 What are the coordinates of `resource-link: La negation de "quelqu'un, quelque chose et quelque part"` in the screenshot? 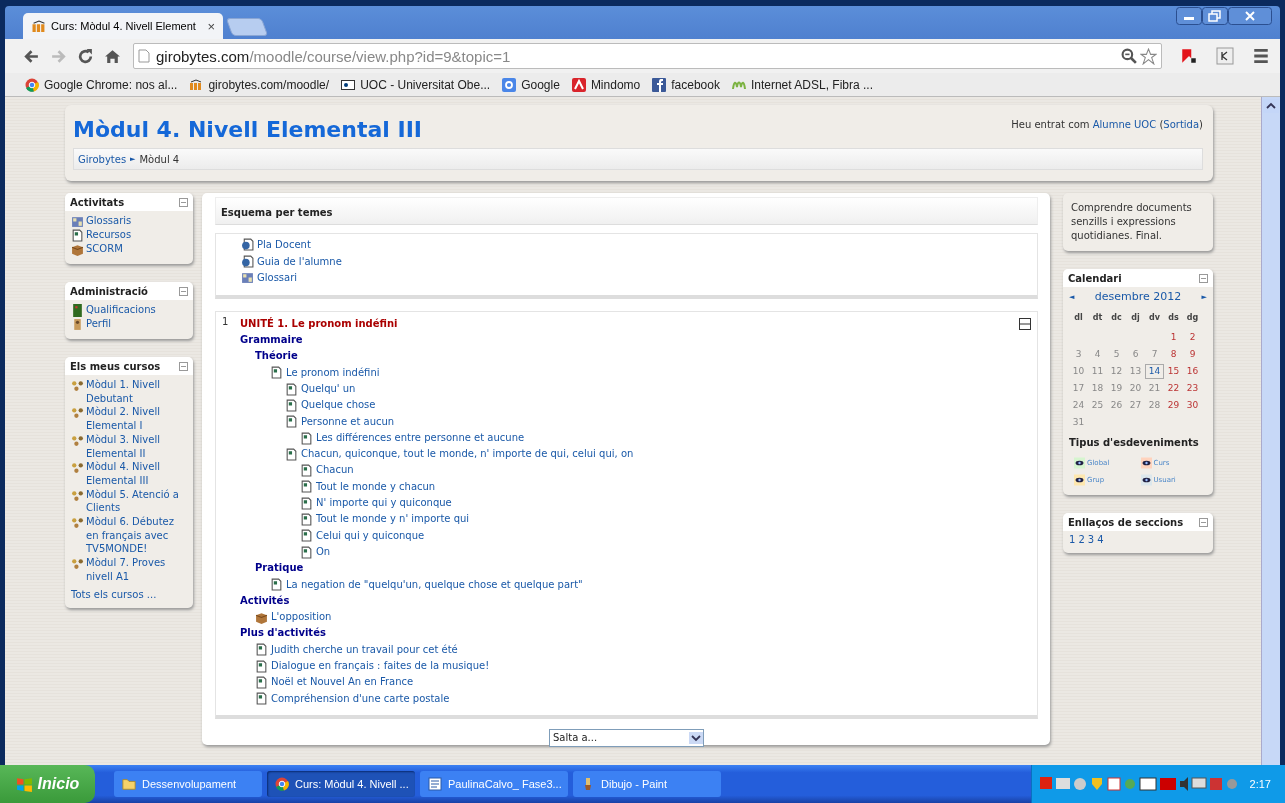 It's located at (434, 584).